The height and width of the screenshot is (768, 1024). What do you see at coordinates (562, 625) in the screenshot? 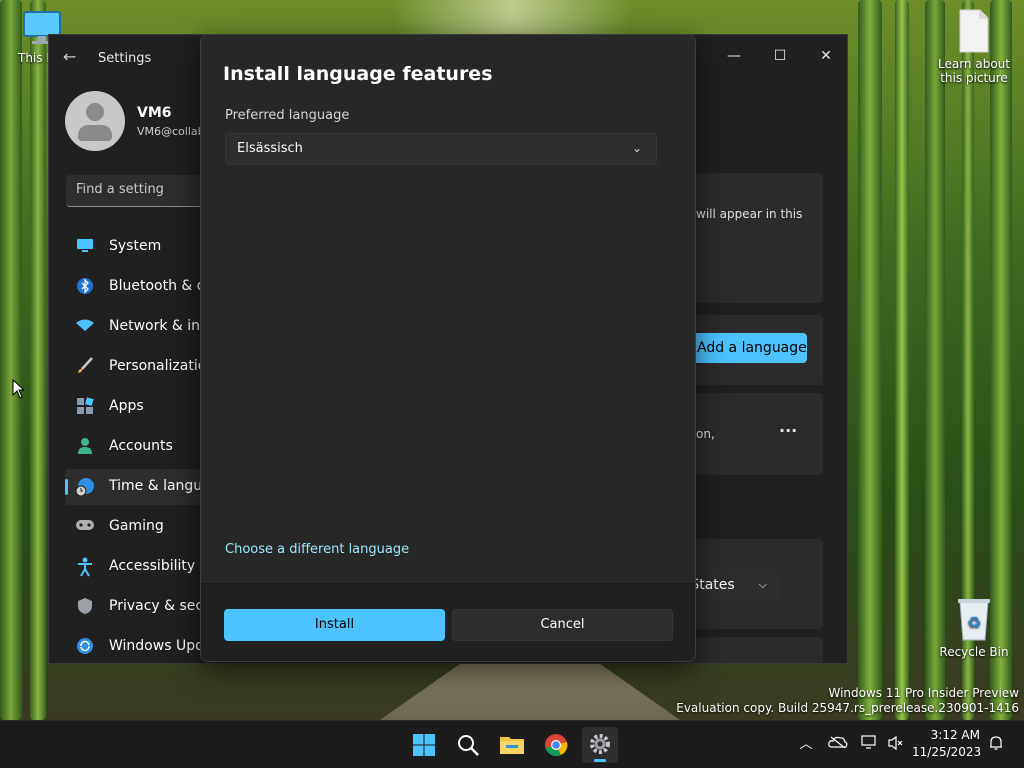
I see `cancel-button: Cancel` at bounding box center [562, 625].